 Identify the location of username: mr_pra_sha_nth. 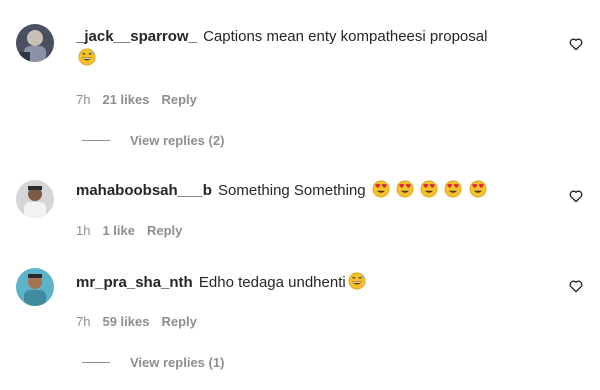
(134, 282).